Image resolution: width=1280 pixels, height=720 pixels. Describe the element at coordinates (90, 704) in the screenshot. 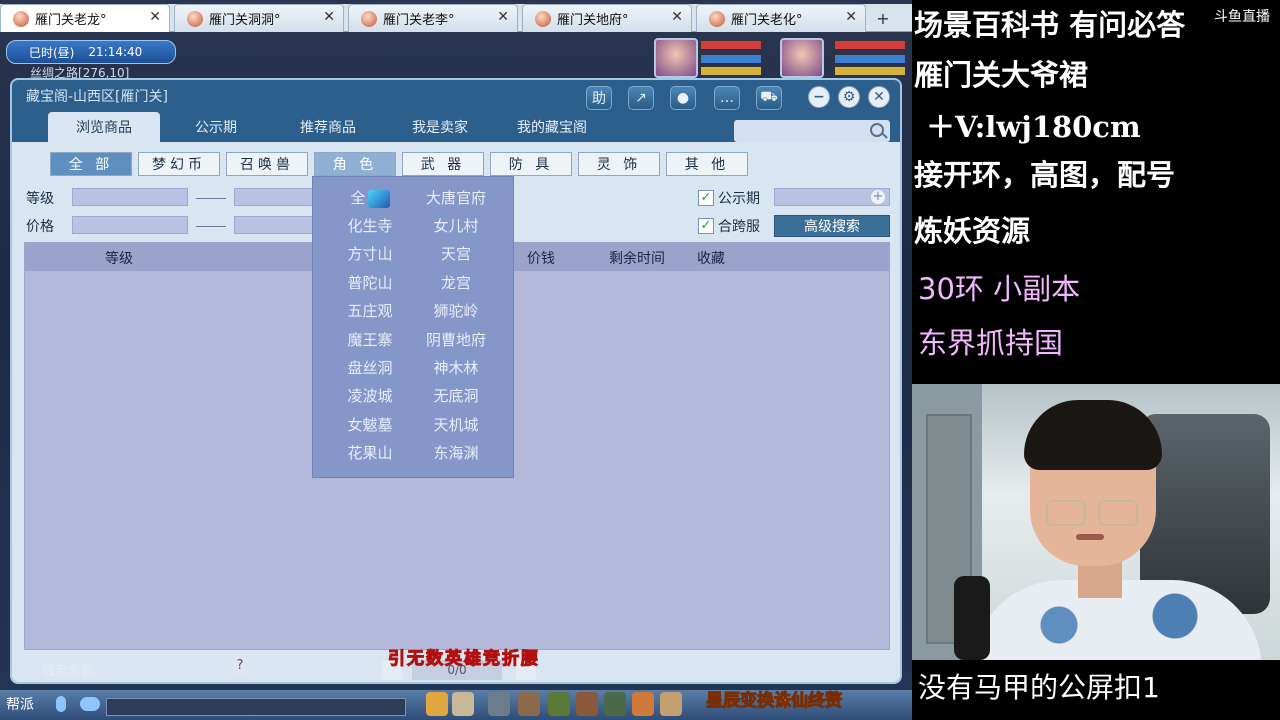

I see `chat-bubble-icon` at that location.